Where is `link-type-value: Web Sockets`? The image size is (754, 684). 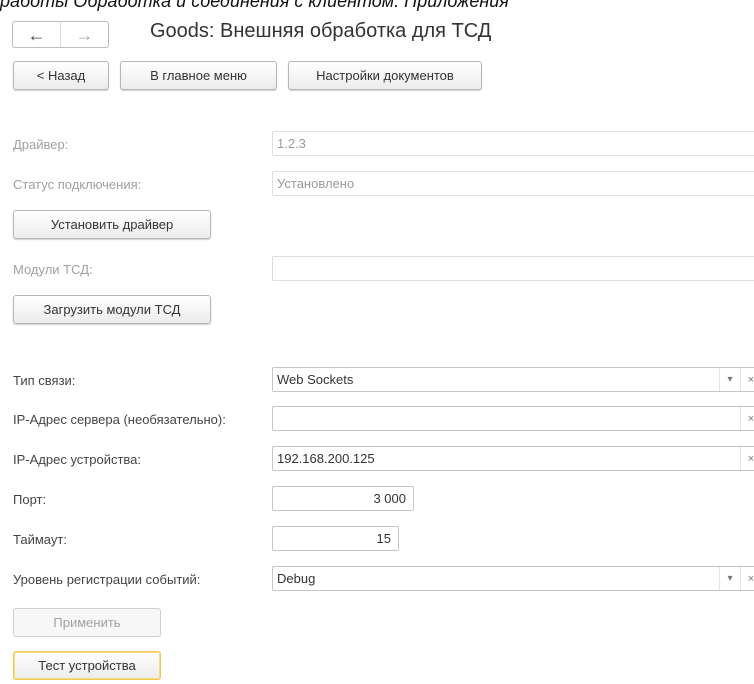
link-type-value: Web Sockets is located at coordinates (315, 379).